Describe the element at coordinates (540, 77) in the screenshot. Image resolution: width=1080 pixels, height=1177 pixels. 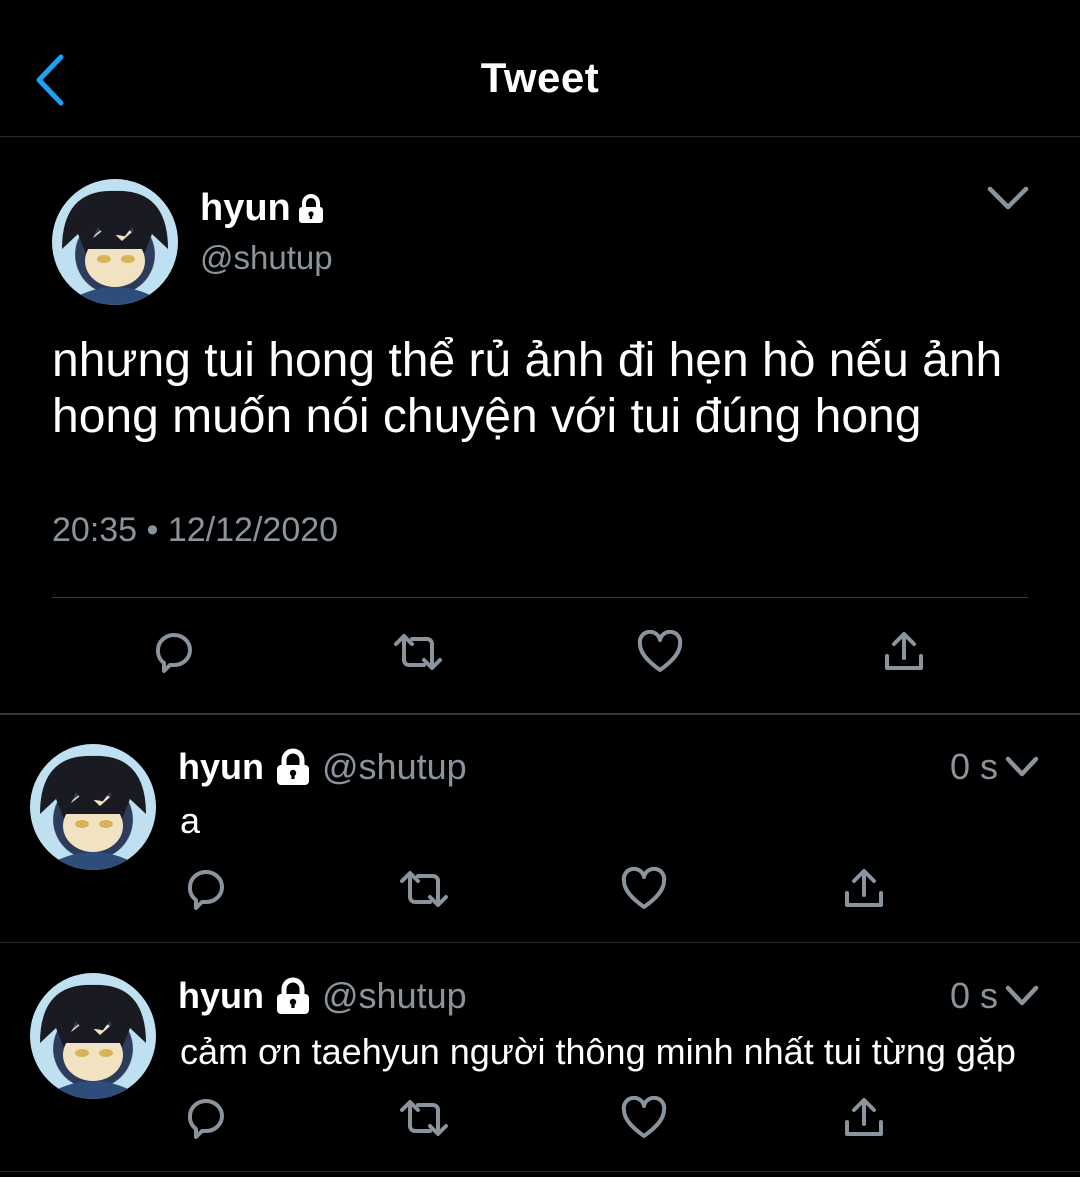
I see `page-title: Tweet` at that location.